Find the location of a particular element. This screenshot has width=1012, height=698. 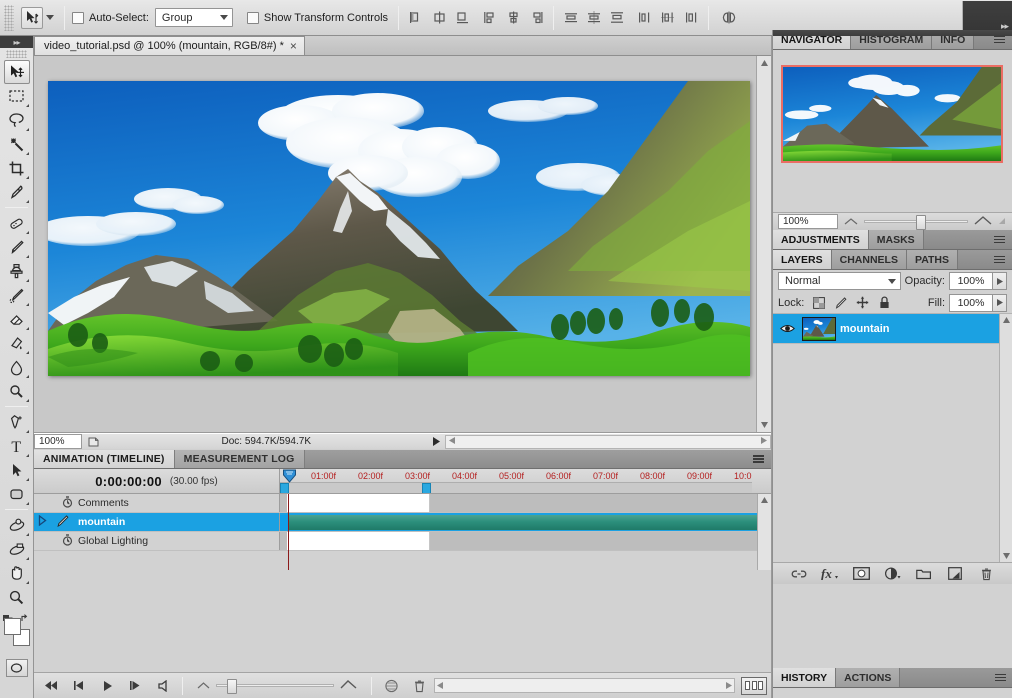

play-button is located at coordinates (107, 686).